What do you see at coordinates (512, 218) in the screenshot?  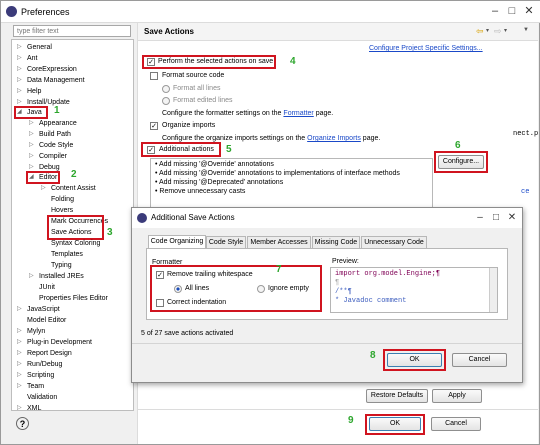 I see `dialog-close-button: ✕` at bounding box center [512, 218].